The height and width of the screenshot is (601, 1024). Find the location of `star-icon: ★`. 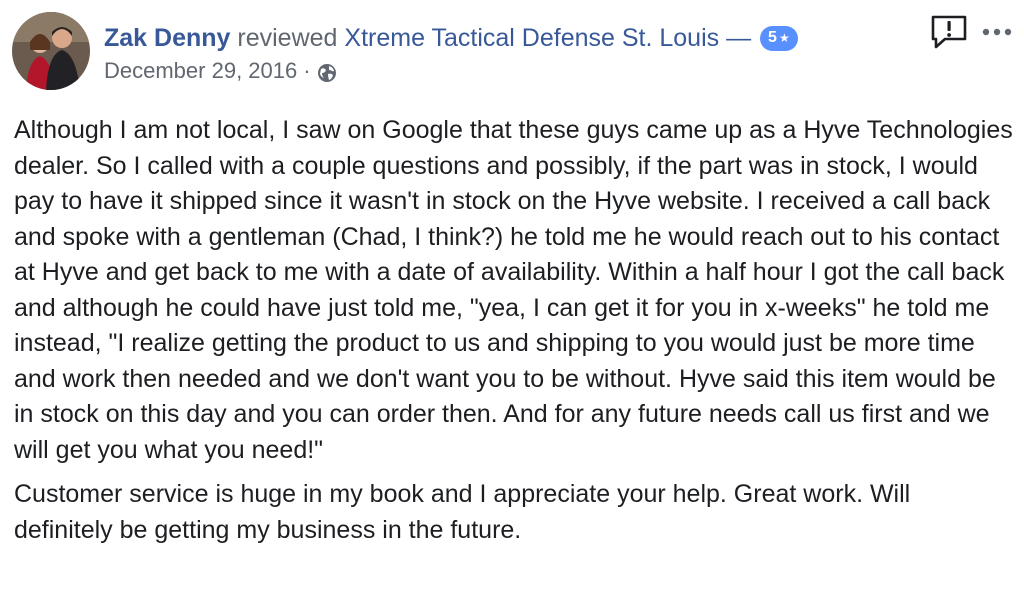

star-icon: ★ is located at coordinates (784, 38).